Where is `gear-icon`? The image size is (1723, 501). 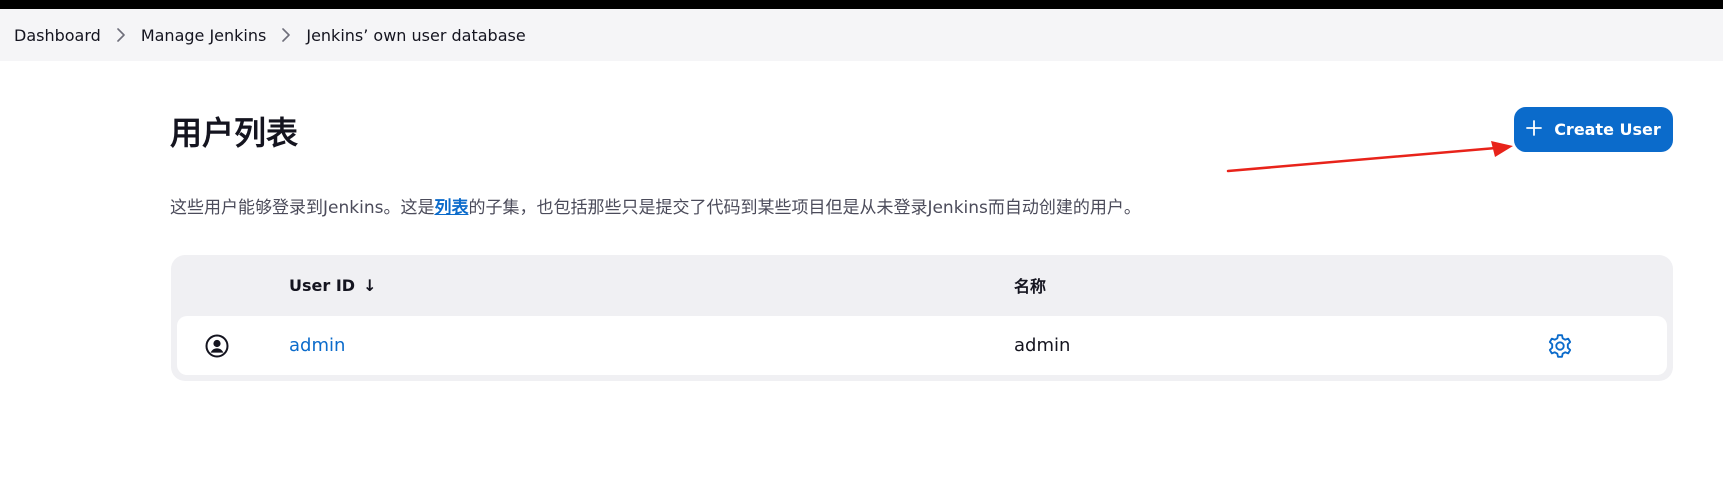 gear-icon is located at coordinates (1560, 345).